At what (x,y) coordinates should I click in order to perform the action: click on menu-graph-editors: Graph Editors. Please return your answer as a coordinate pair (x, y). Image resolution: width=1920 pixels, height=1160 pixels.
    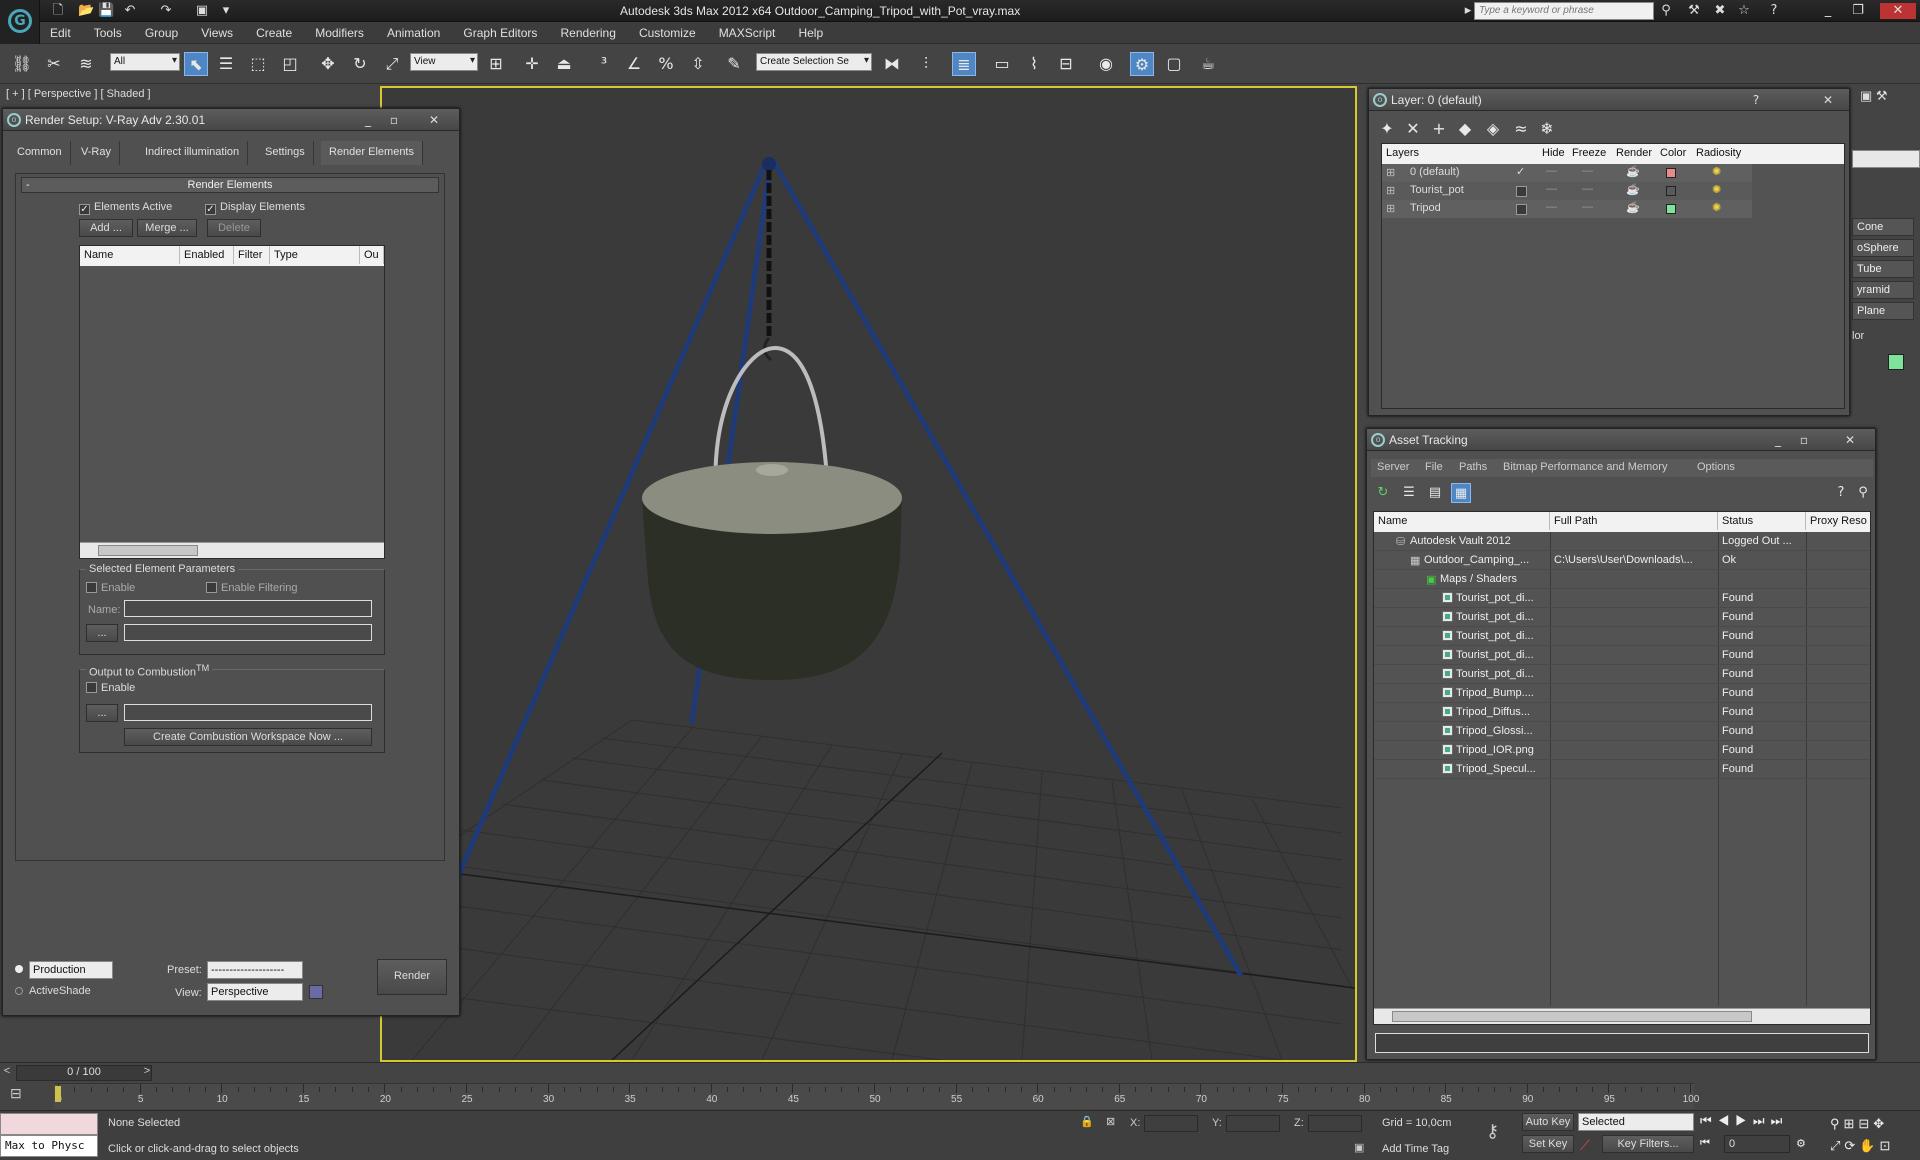
    Looking at the image, I should click on (500, 31).